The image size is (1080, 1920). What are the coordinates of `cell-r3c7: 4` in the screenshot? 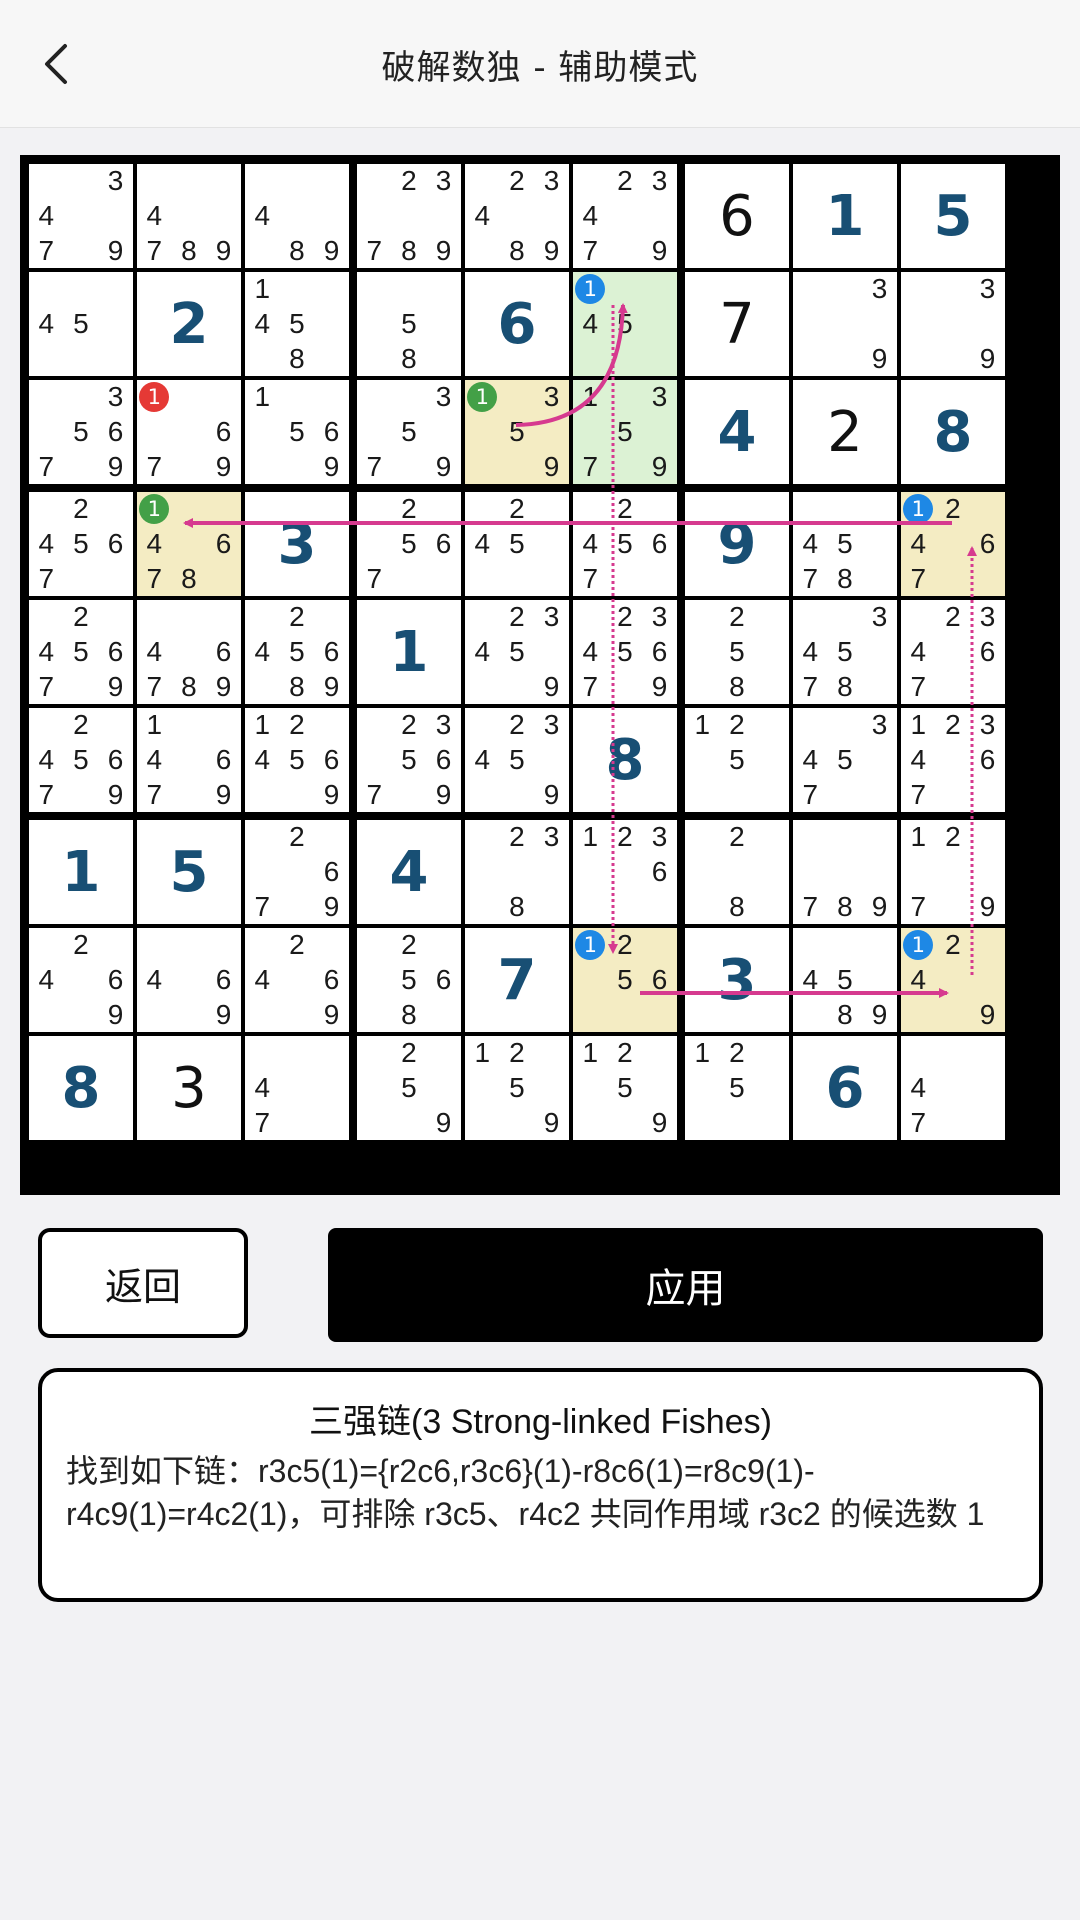 It's located at (737, 432).